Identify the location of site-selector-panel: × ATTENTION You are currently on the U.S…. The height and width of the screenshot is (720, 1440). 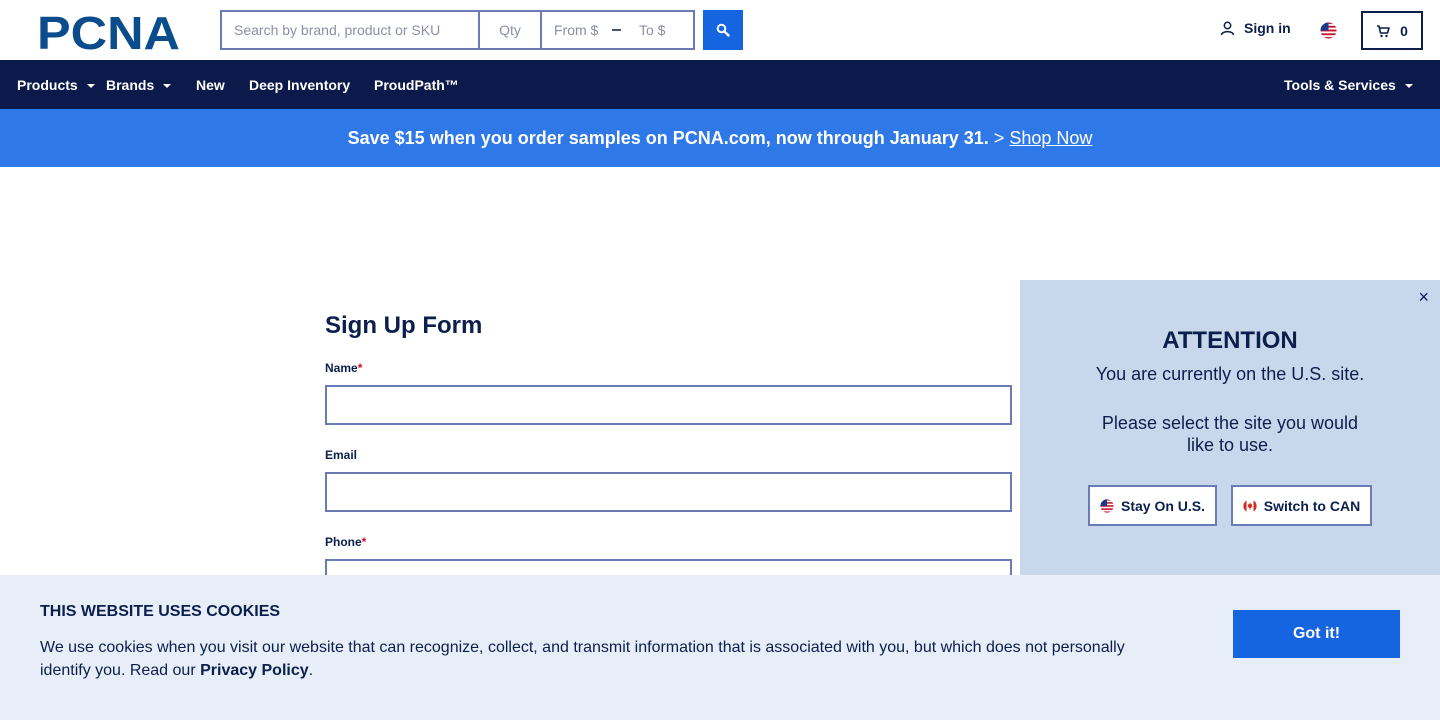
(1230, 430).